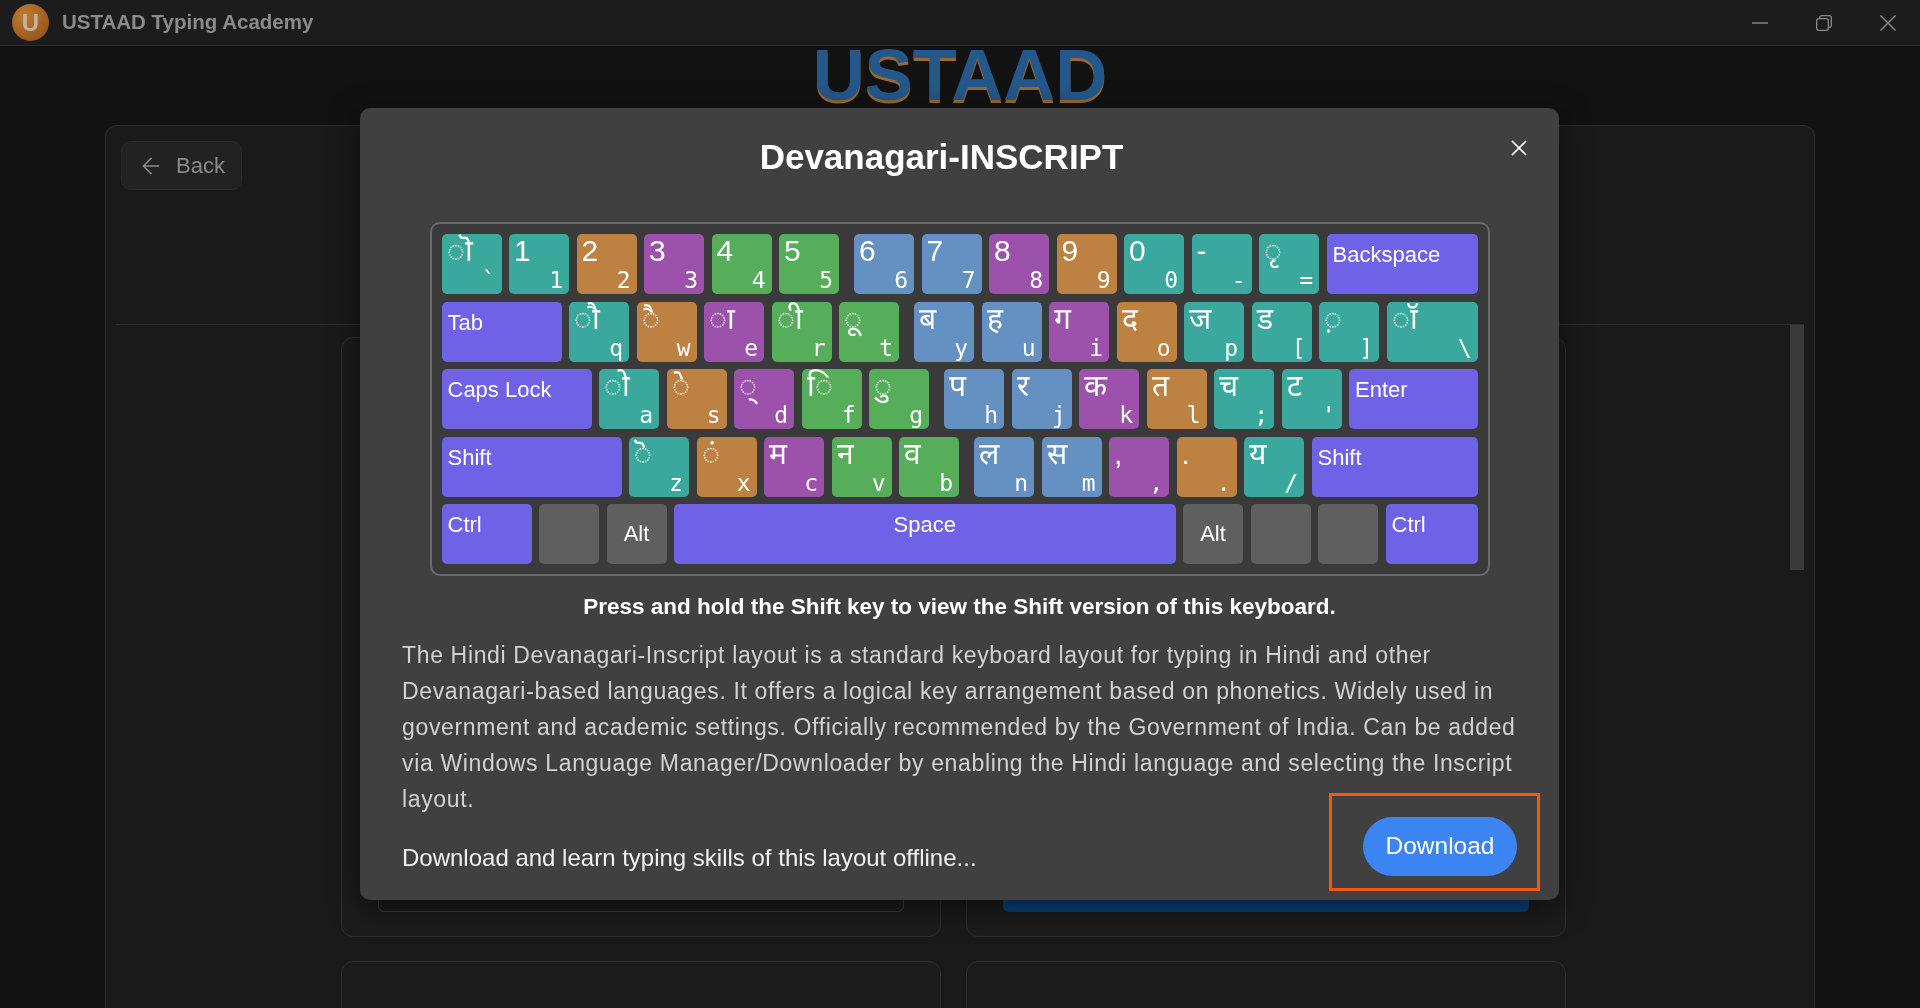  I want to click on key-glyph: ◌ि, so click(819, 386).